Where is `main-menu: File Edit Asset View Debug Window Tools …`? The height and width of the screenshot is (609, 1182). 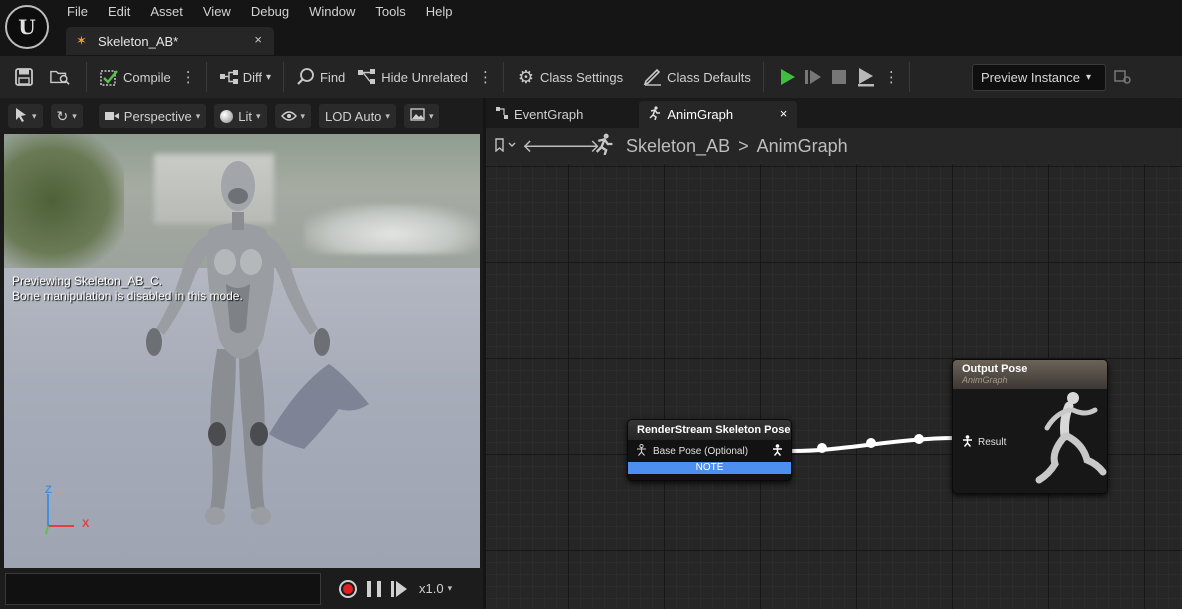 main-menu: File Edit Asset View Debug Window Tools … is located at coordinates (260, 12).